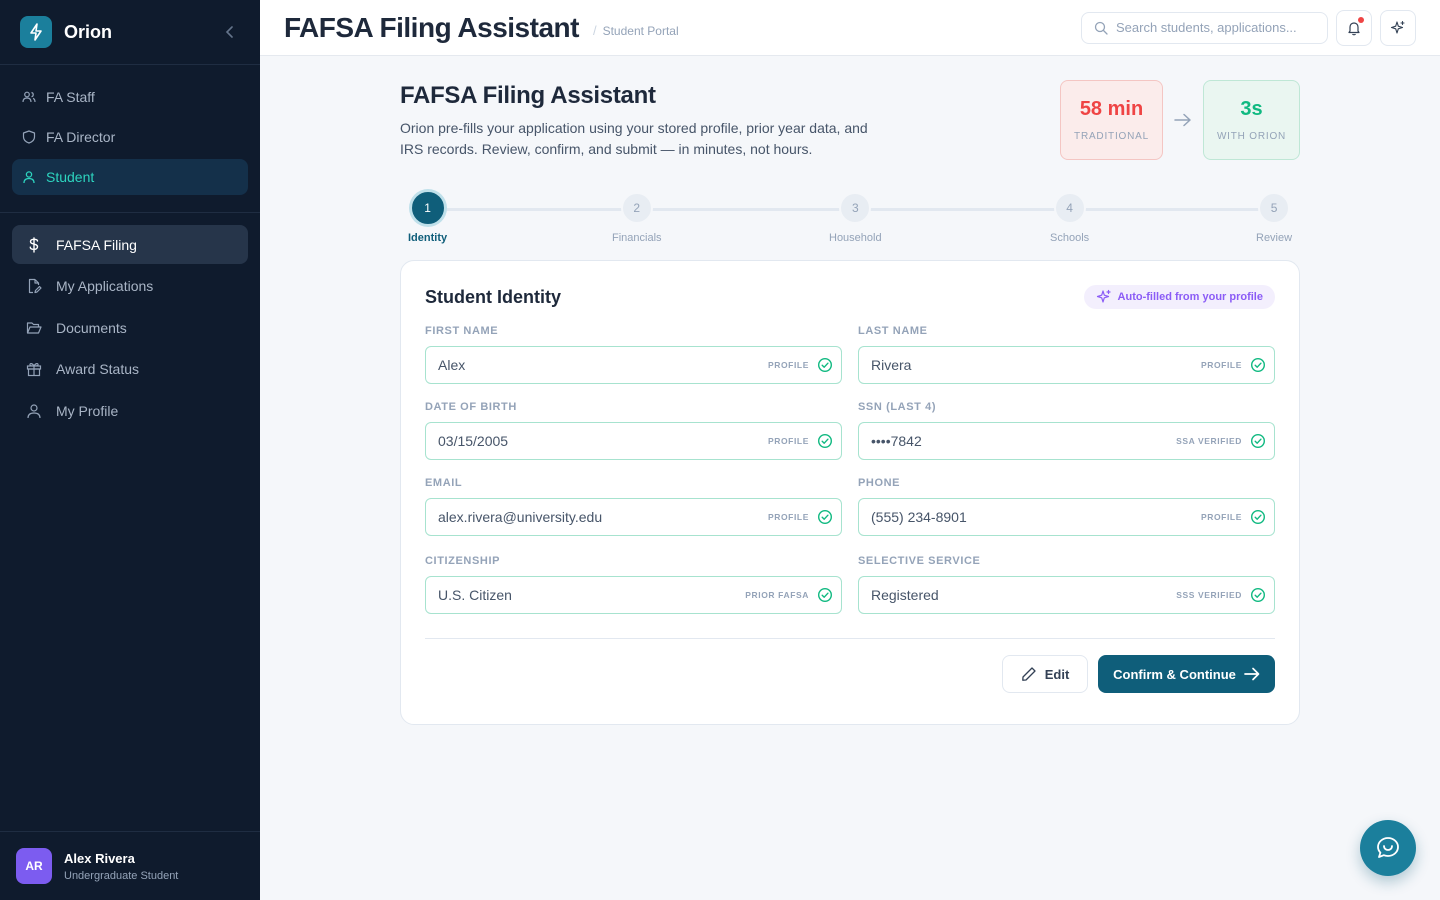 Image resolution: width=1440 pixels, height=900 pixels. What do you see at coordinates (1388, 848) in the screenshot?
I see `chat-assistant-button` at bounding box center [1388, 848].